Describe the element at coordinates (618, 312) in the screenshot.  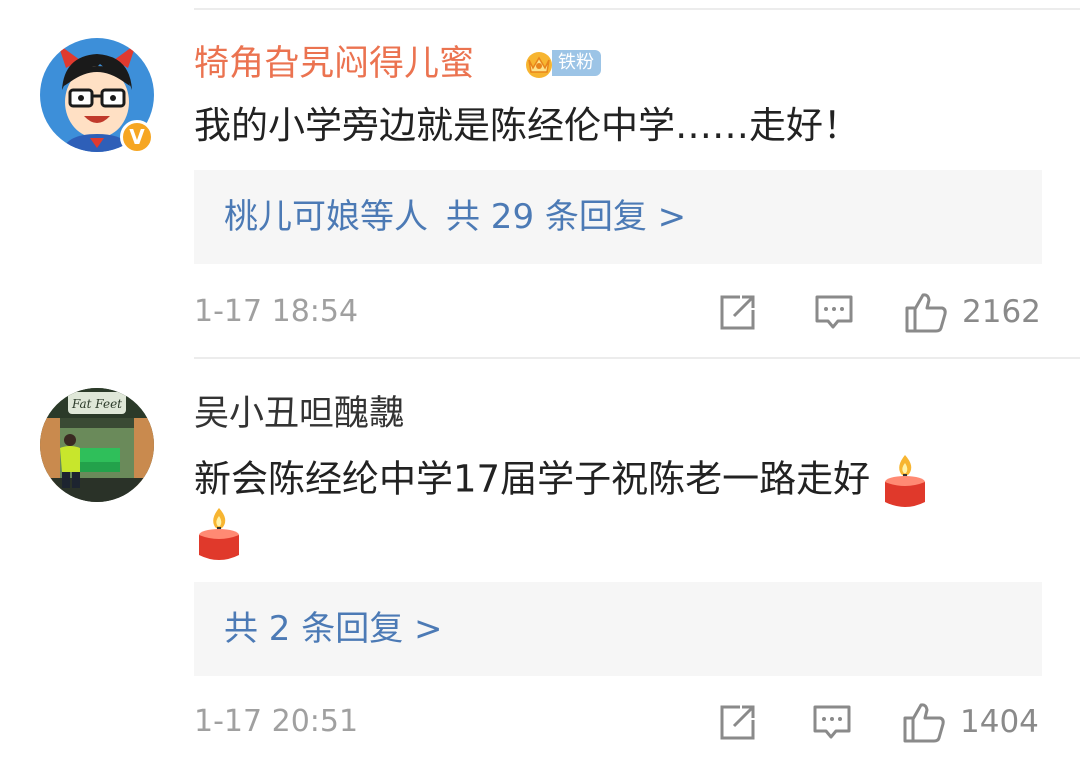
I see `comment-footer: 1-17 18:54 2162` at that location.